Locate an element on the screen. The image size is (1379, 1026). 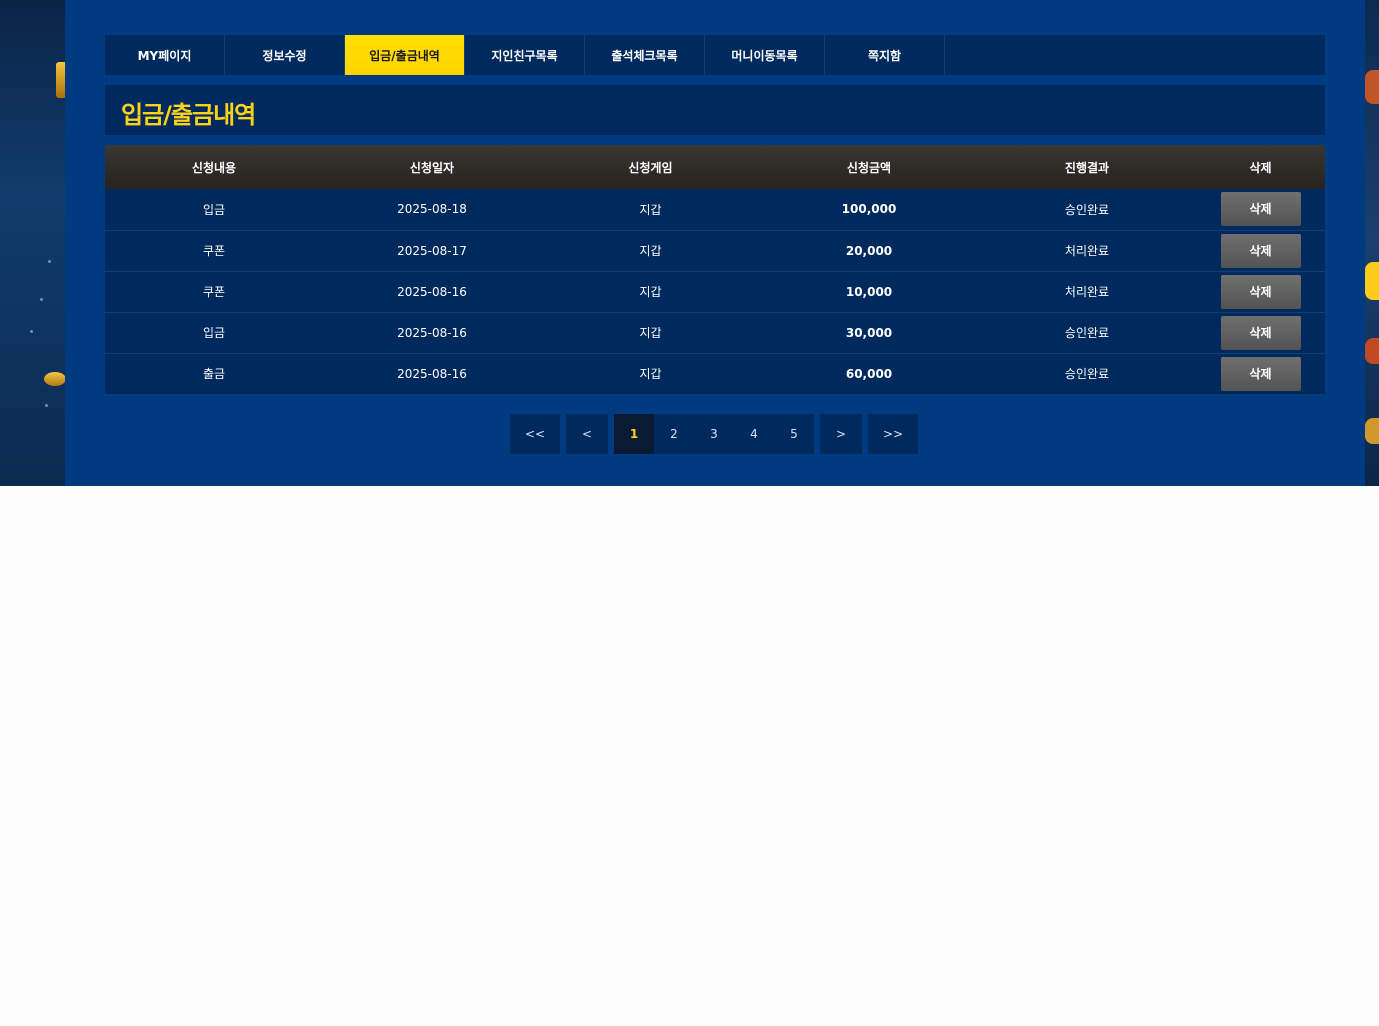
cell-amount: 20,000 is located at coordinates (869, 250).